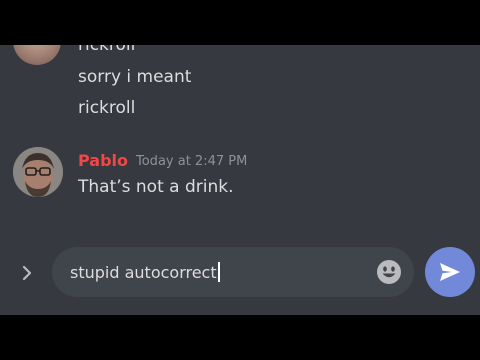 The image size is (480, 360). I want to click on message-text: That’s not a drink., so click(156, 187).